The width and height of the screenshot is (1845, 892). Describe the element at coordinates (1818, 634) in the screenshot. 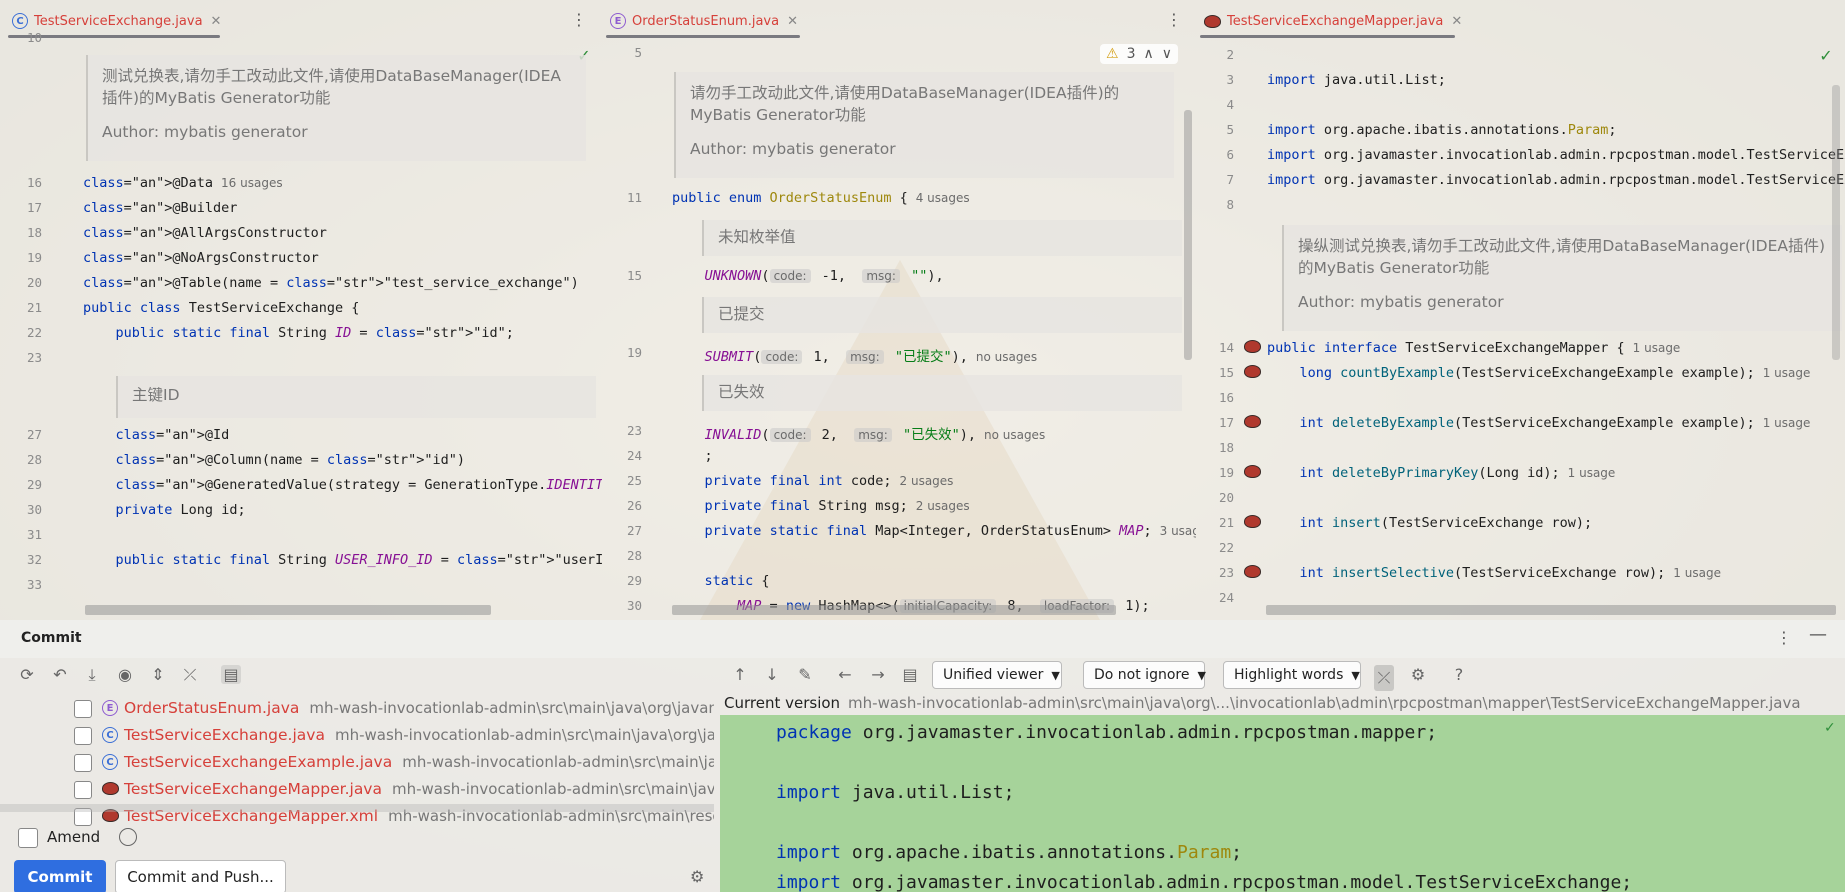

I see `minimize-icon: —` at that location.